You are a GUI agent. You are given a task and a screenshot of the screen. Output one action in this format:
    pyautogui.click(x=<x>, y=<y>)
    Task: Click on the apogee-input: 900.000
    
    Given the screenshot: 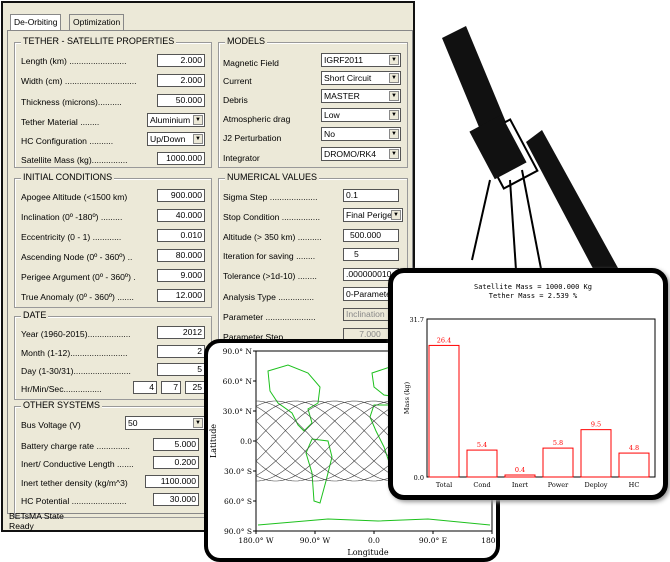 What is the action you would take?
    pyautogui.click(x=181, y=195)
    